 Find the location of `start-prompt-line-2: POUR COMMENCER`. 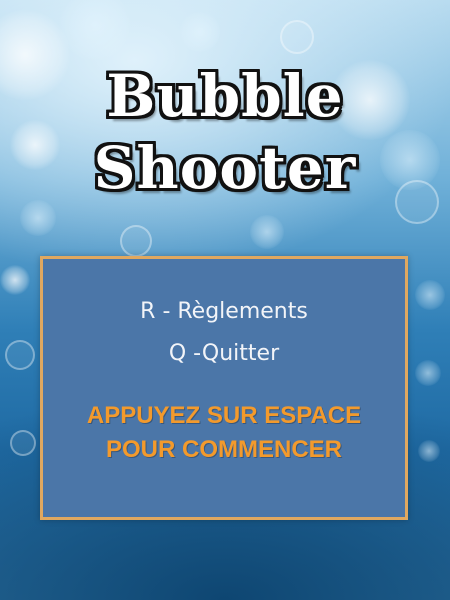

start-prompt-line-2: POUR COMMENCER is located at coordinates (223, 449).